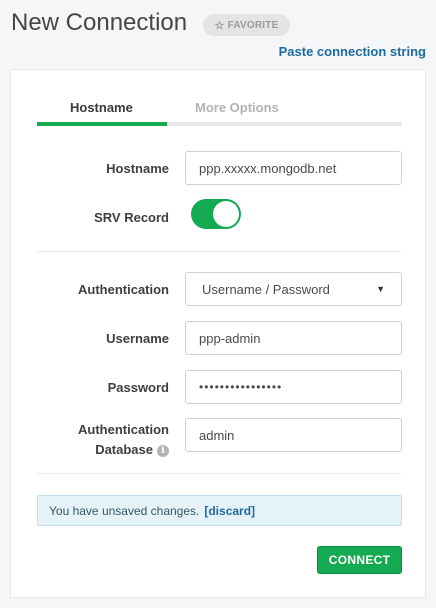  I want to click on tab-more-options: More Options, so click(237, 107).